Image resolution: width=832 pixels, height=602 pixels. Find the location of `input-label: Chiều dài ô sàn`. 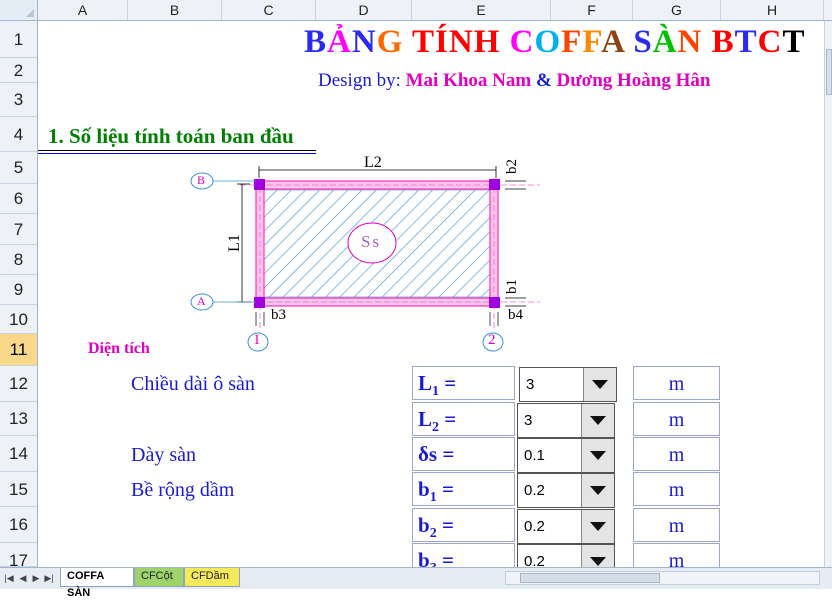

input-label: Chiều dài ô sàn is located at coordinates (193, 384).